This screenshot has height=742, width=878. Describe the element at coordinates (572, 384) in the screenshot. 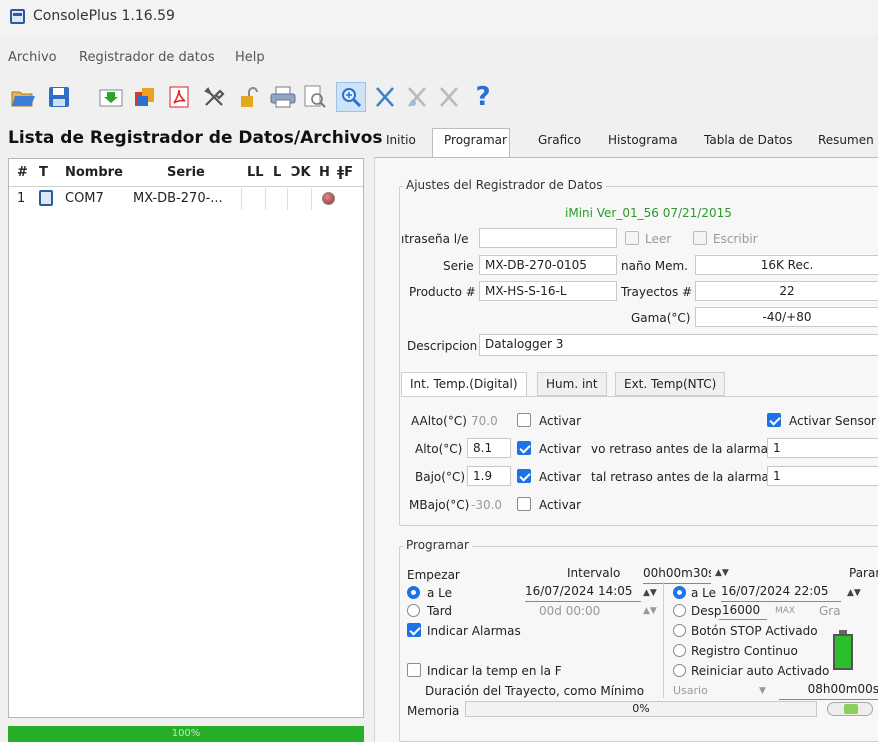

I see `subtab-hum-int: Hum. int` at that location.